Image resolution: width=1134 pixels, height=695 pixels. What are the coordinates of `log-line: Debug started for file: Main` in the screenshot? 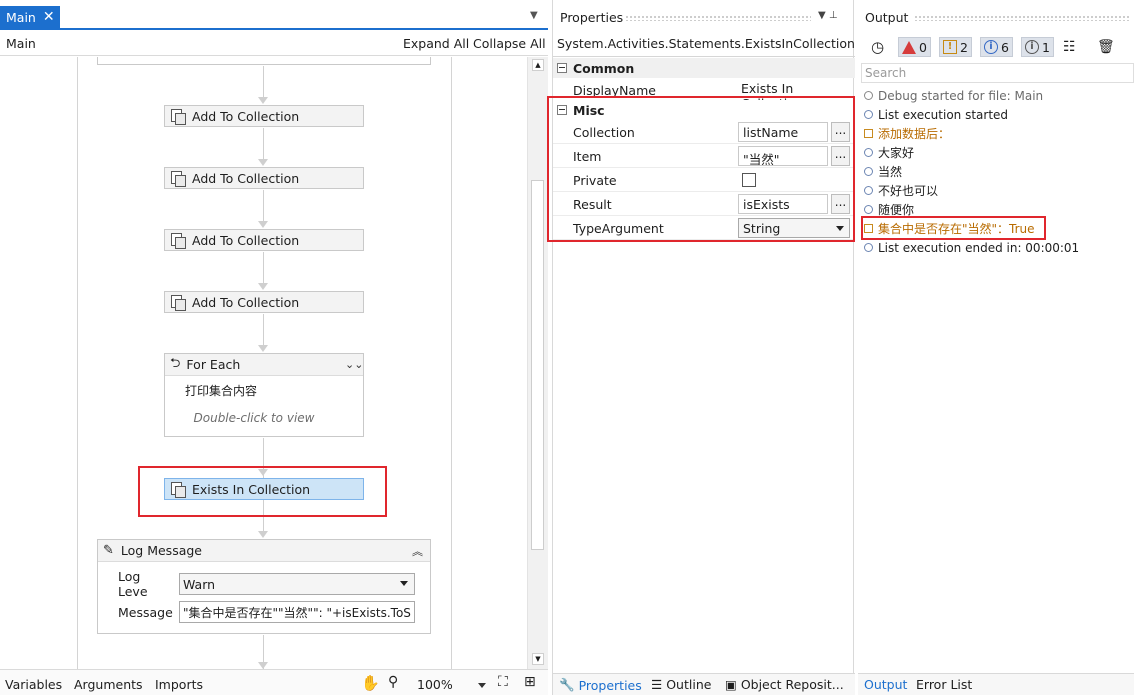 It's located at (953, 95).